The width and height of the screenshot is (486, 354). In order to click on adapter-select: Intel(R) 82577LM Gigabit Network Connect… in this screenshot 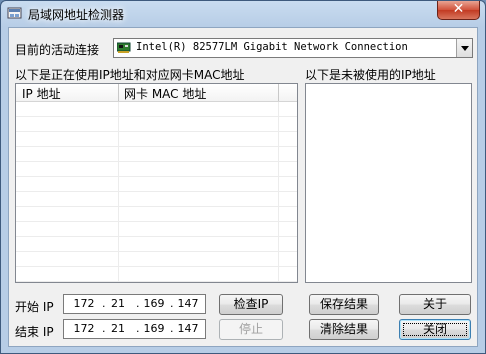, I will do `click(293, 48)`.